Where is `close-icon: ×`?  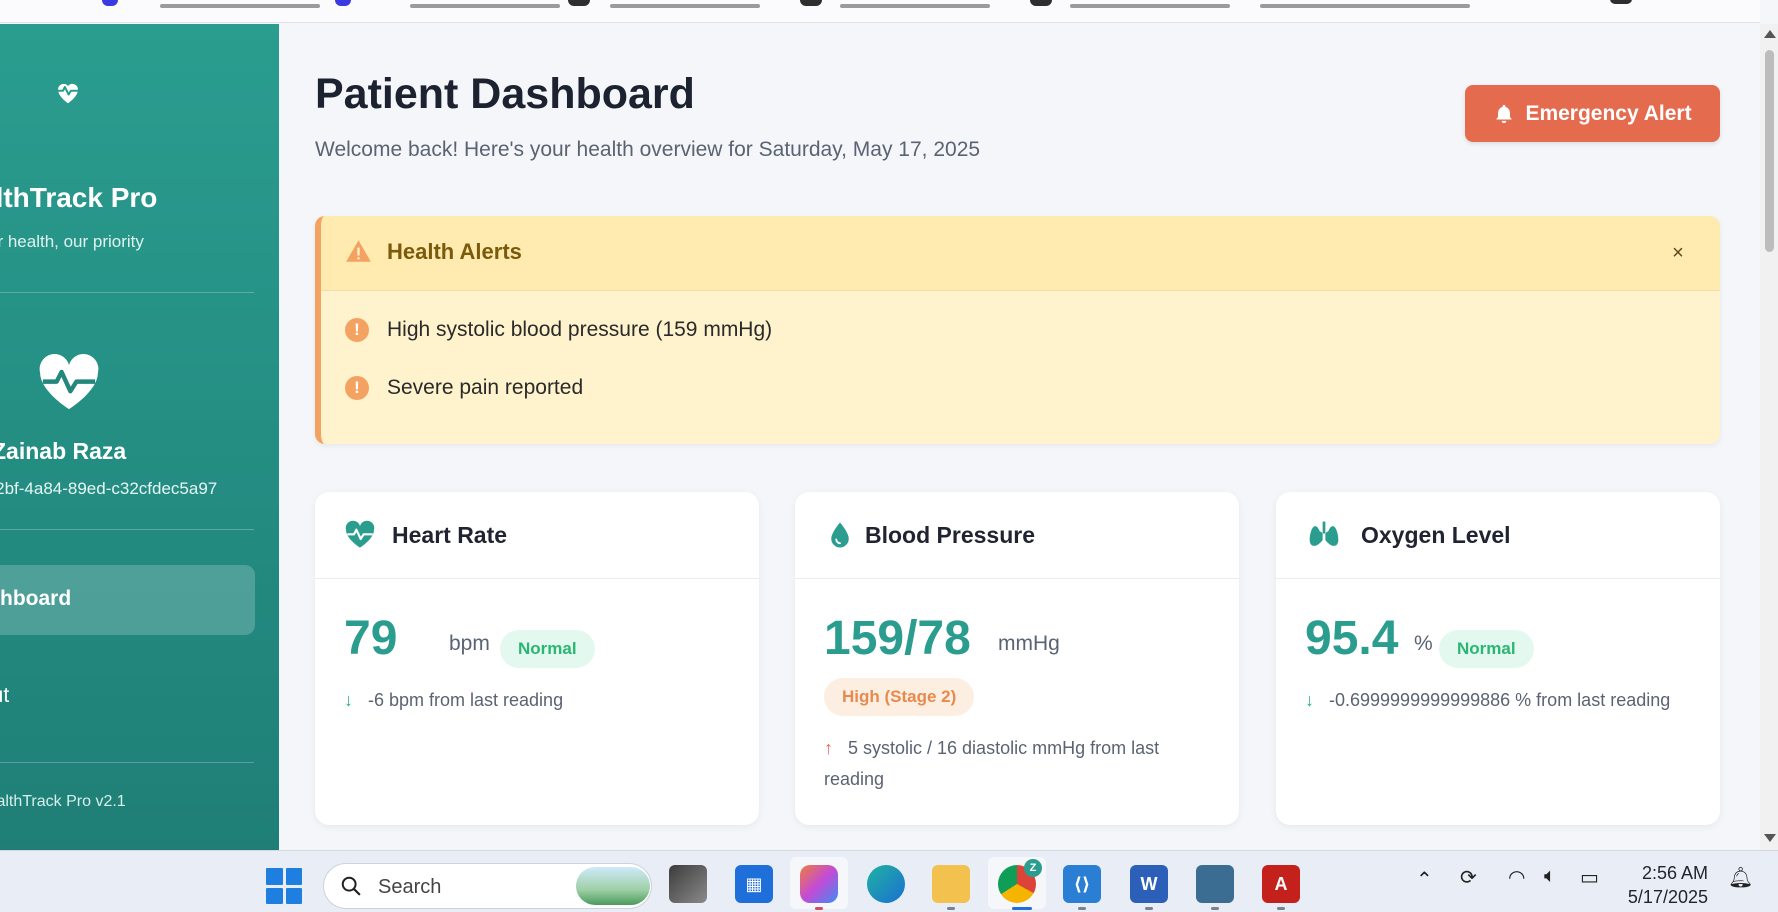 close-icon: × is located at coordinates (1678, 253).